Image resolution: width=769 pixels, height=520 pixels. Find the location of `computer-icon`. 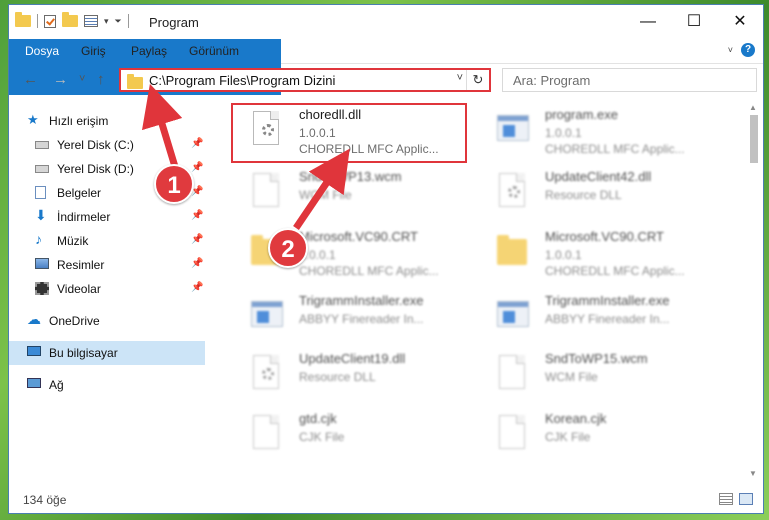

computer-icon is located at coordinates (34, 351).